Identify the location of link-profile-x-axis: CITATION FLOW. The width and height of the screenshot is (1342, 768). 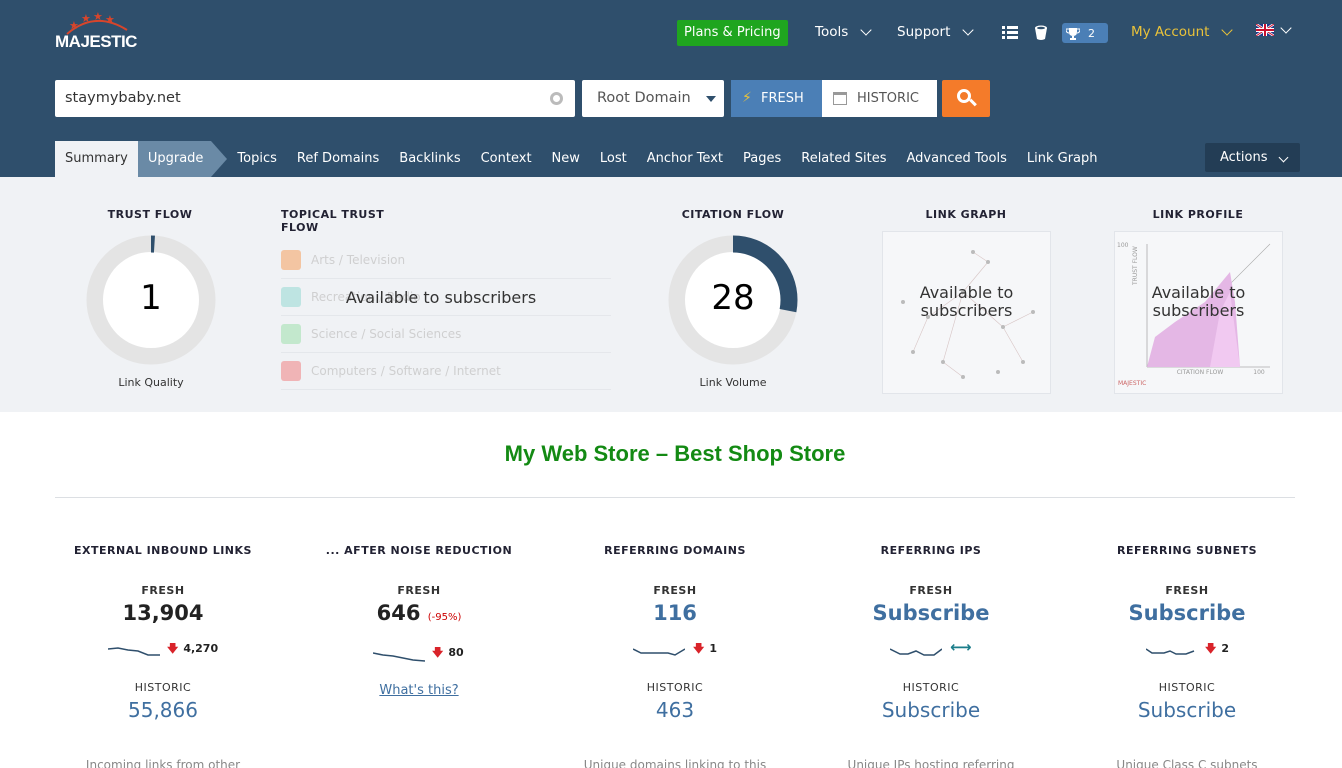
(1200, 372).